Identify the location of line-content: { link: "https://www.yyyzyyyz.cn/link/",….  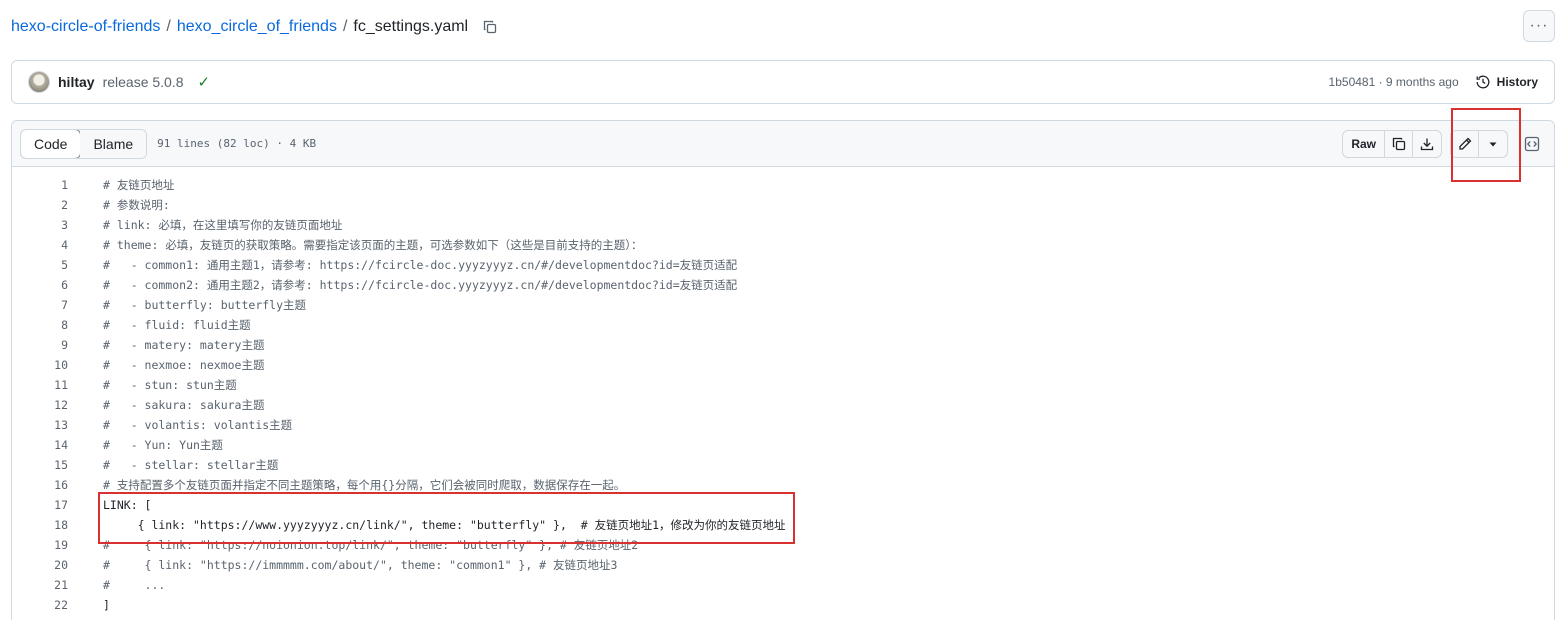
(444, 525).